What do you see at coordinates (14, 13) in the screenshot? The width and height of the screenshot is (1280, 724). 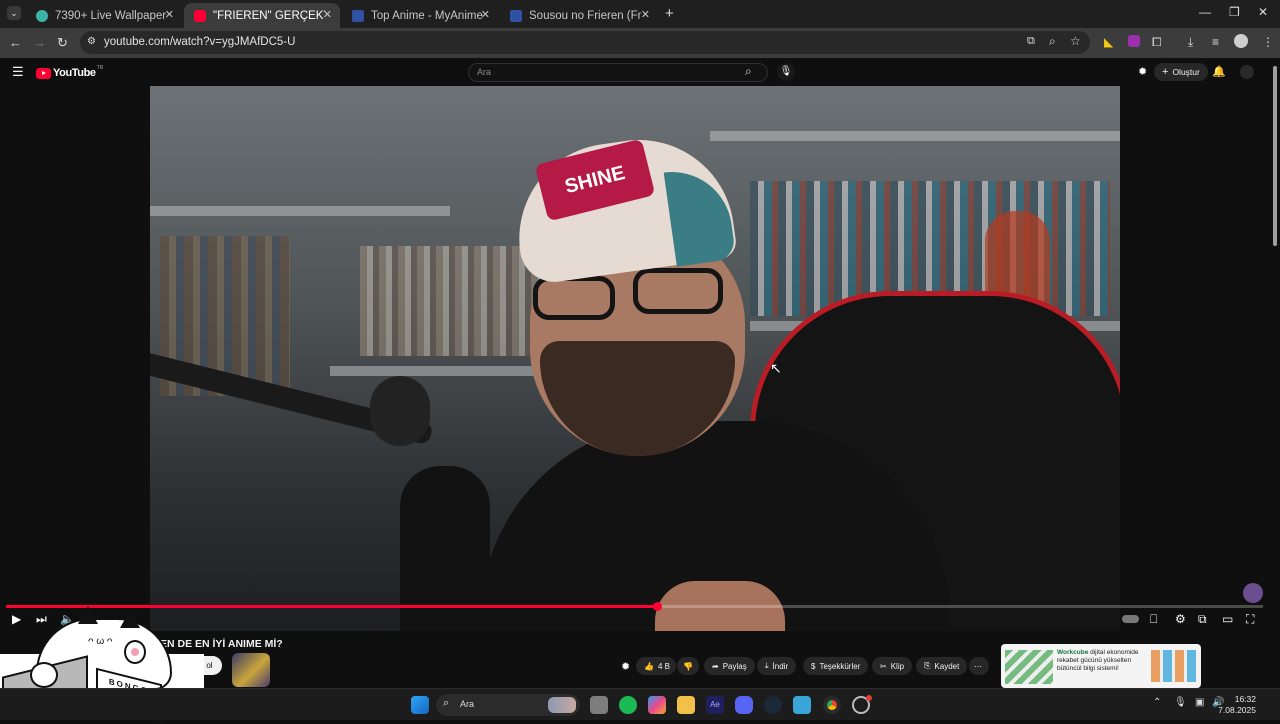 I see `tab-search-button: ⌄` at bounding box center [14, 13].